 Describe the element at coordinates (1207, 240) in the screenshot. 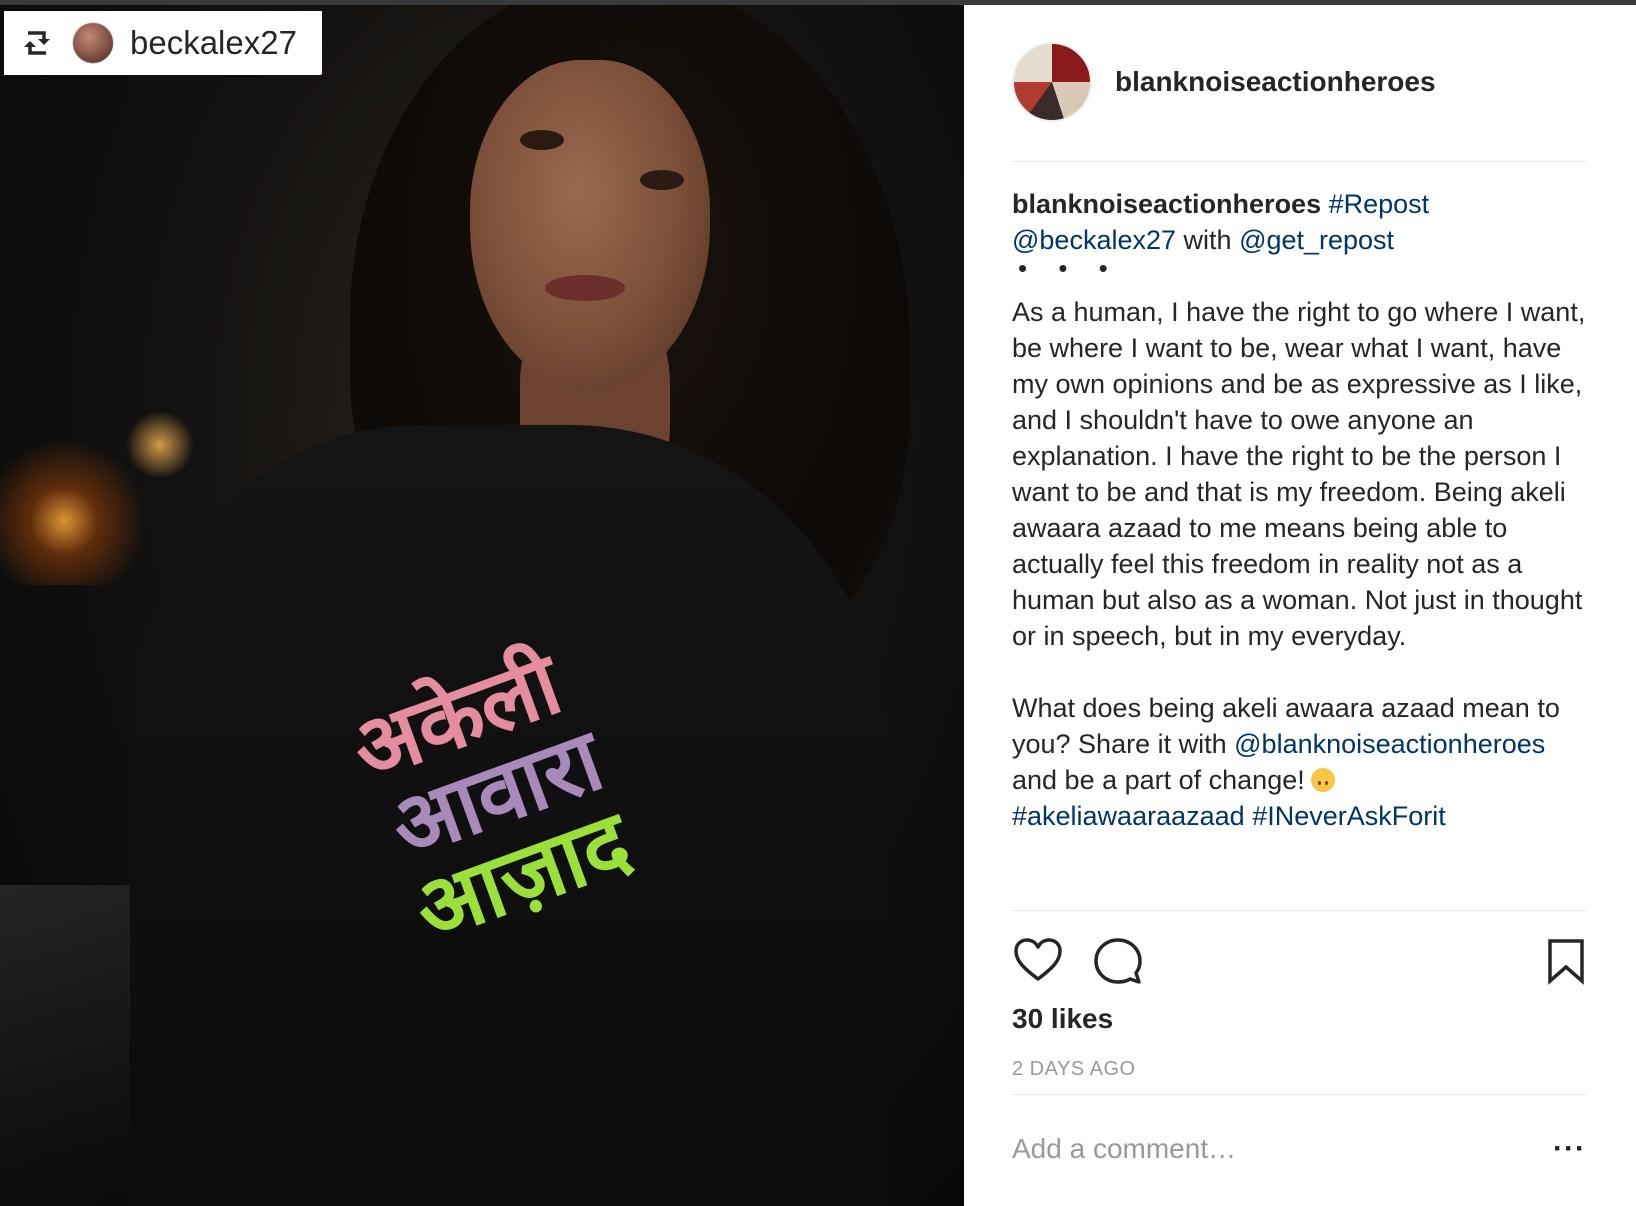

I see `caption-text: with` at that location.